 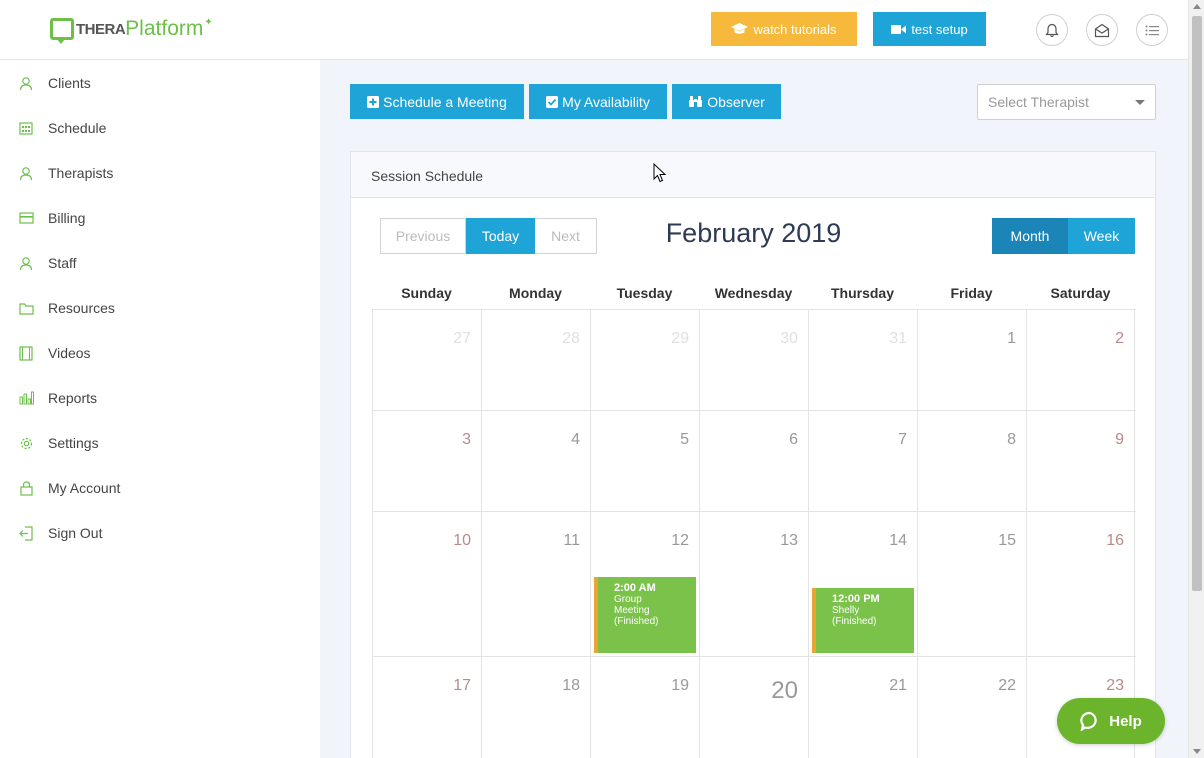 What do you see at coordinates (862, 360) in the screenshot?
I see `calendar-day: 31` at bounding box center [862, 360].